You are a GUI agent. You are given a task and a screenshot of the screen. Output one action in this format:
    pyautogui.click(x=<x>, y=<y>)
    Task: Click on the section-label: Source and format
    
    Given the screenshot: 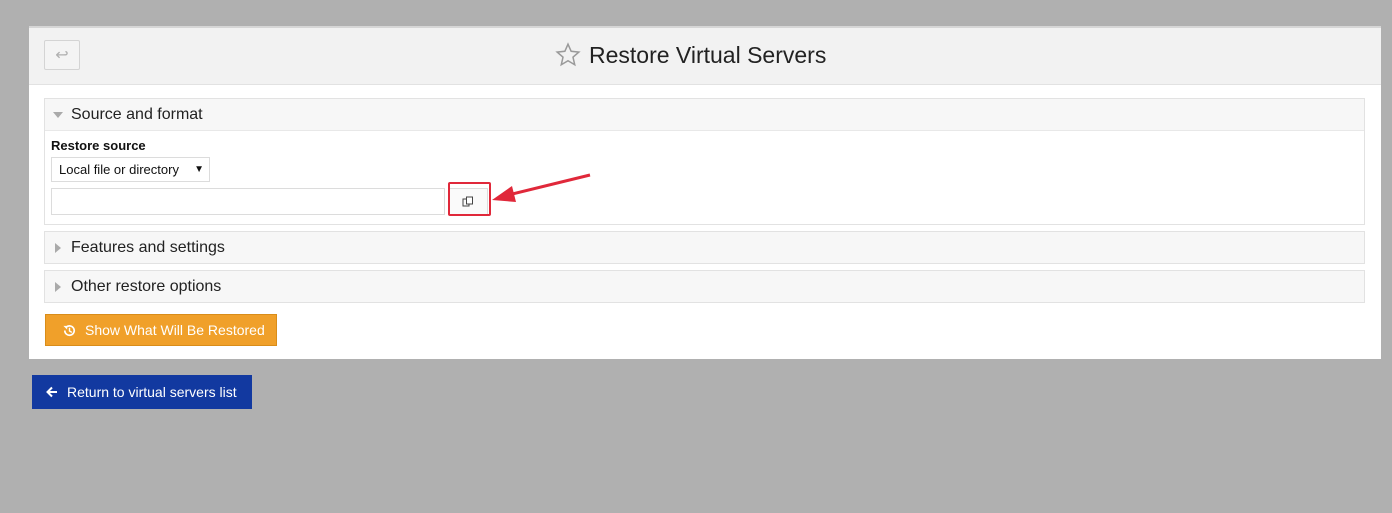 What is the action you would take?
    pyautogui.click(x=137, y=114)
    